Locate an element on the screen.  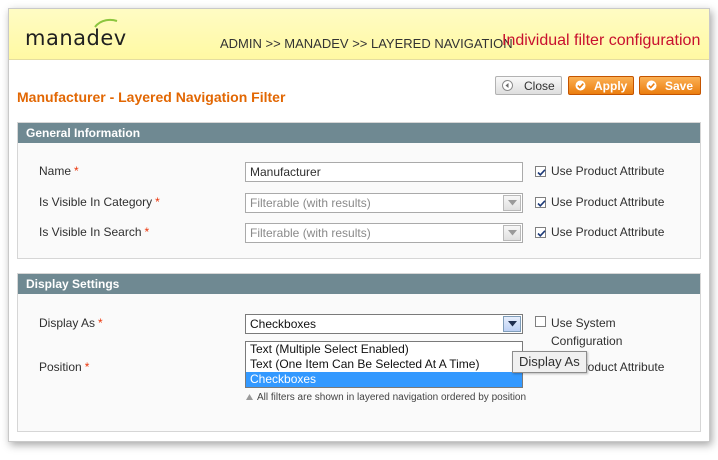
dropdown-option: Text (Multiple Select Enabled) is located at coordinates (384, 349).